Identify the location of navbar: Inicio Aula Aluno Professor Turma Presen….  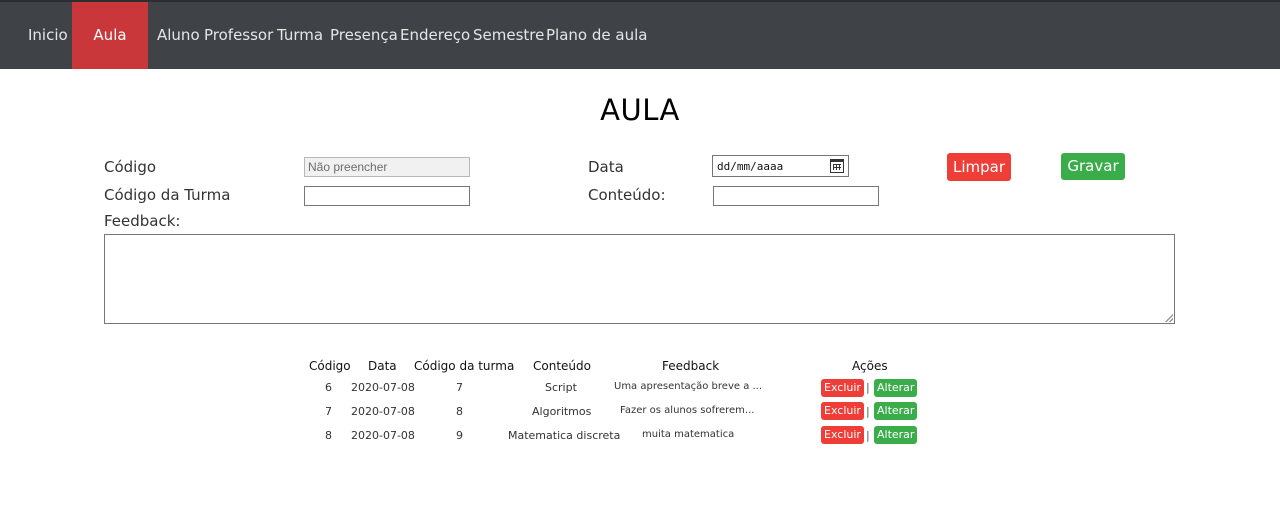
(640, 34).